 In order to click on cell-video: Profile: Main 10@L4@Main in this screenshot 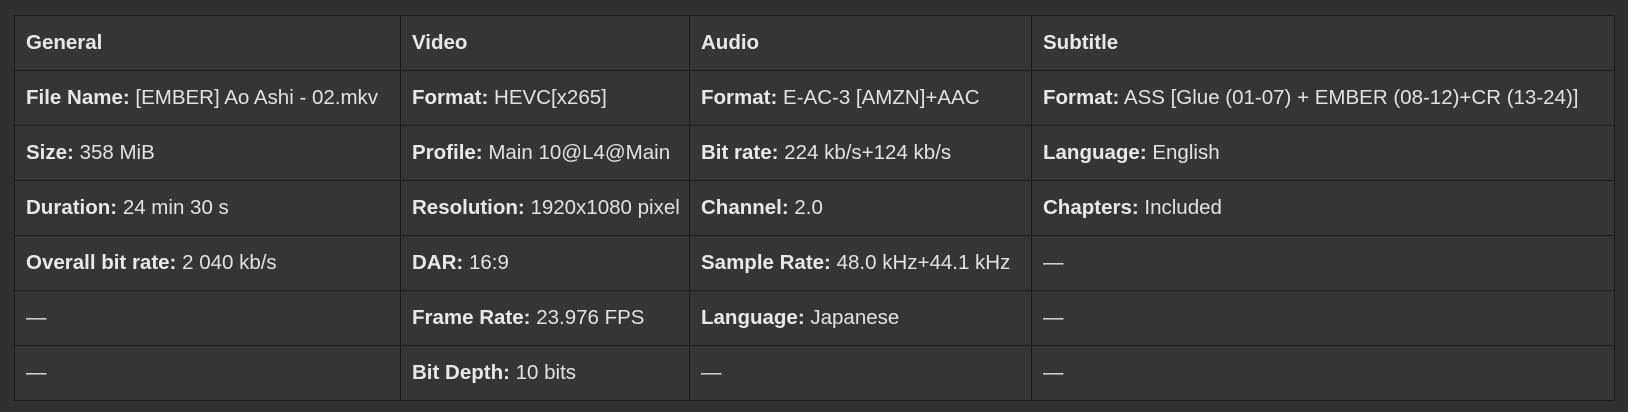, I will do `click(545, 153)`.